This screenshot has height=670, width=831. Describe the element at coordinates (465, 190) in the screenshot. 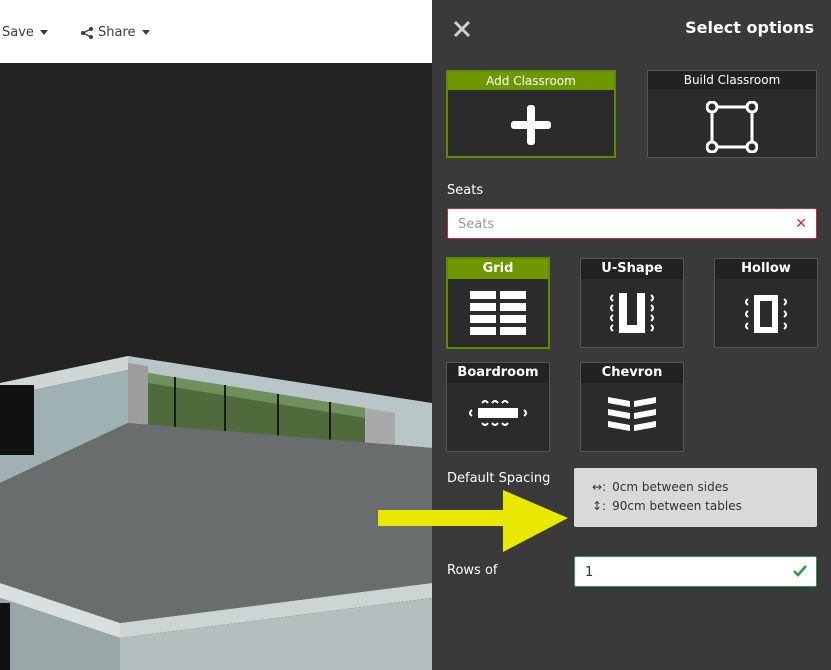

I see `seats-label: Seats` at that location.